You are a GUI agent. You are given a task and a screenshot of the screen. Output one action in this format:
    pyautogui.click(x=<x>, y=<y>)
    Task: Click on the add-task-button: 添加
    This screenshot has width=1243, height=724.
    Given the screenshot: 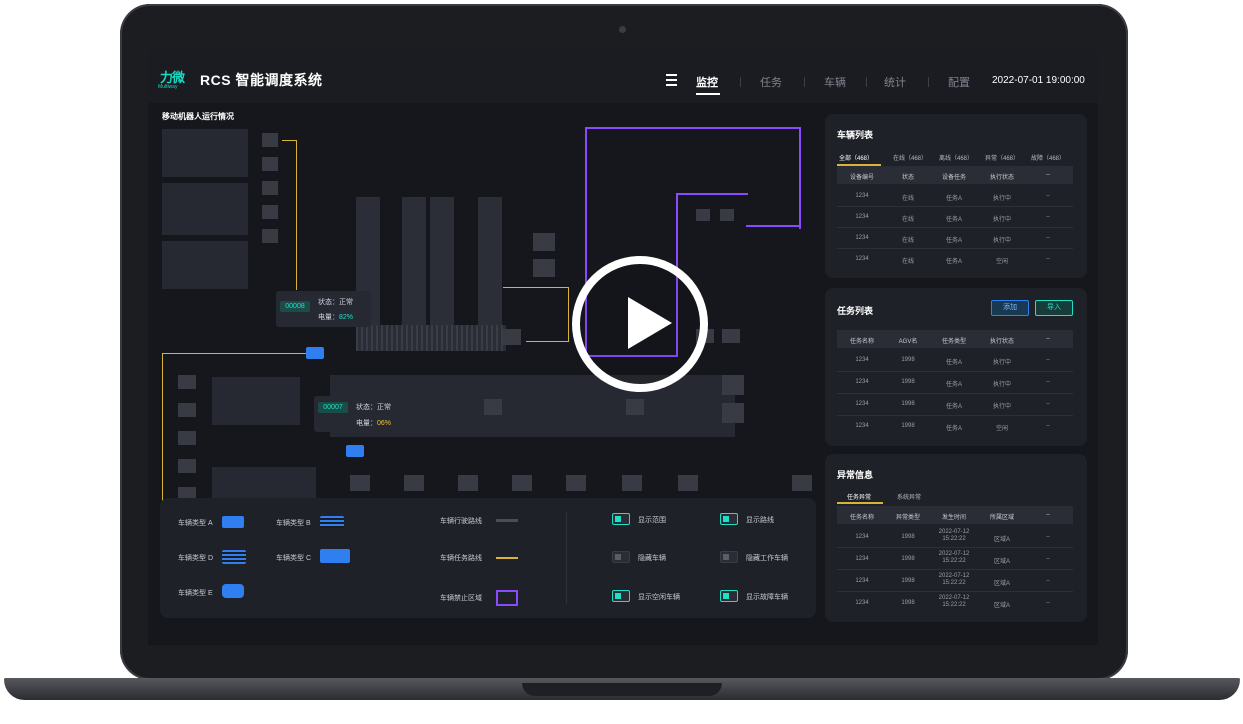 What is the action you would take?
    pyautogui.click(x=1010, y=308)
    